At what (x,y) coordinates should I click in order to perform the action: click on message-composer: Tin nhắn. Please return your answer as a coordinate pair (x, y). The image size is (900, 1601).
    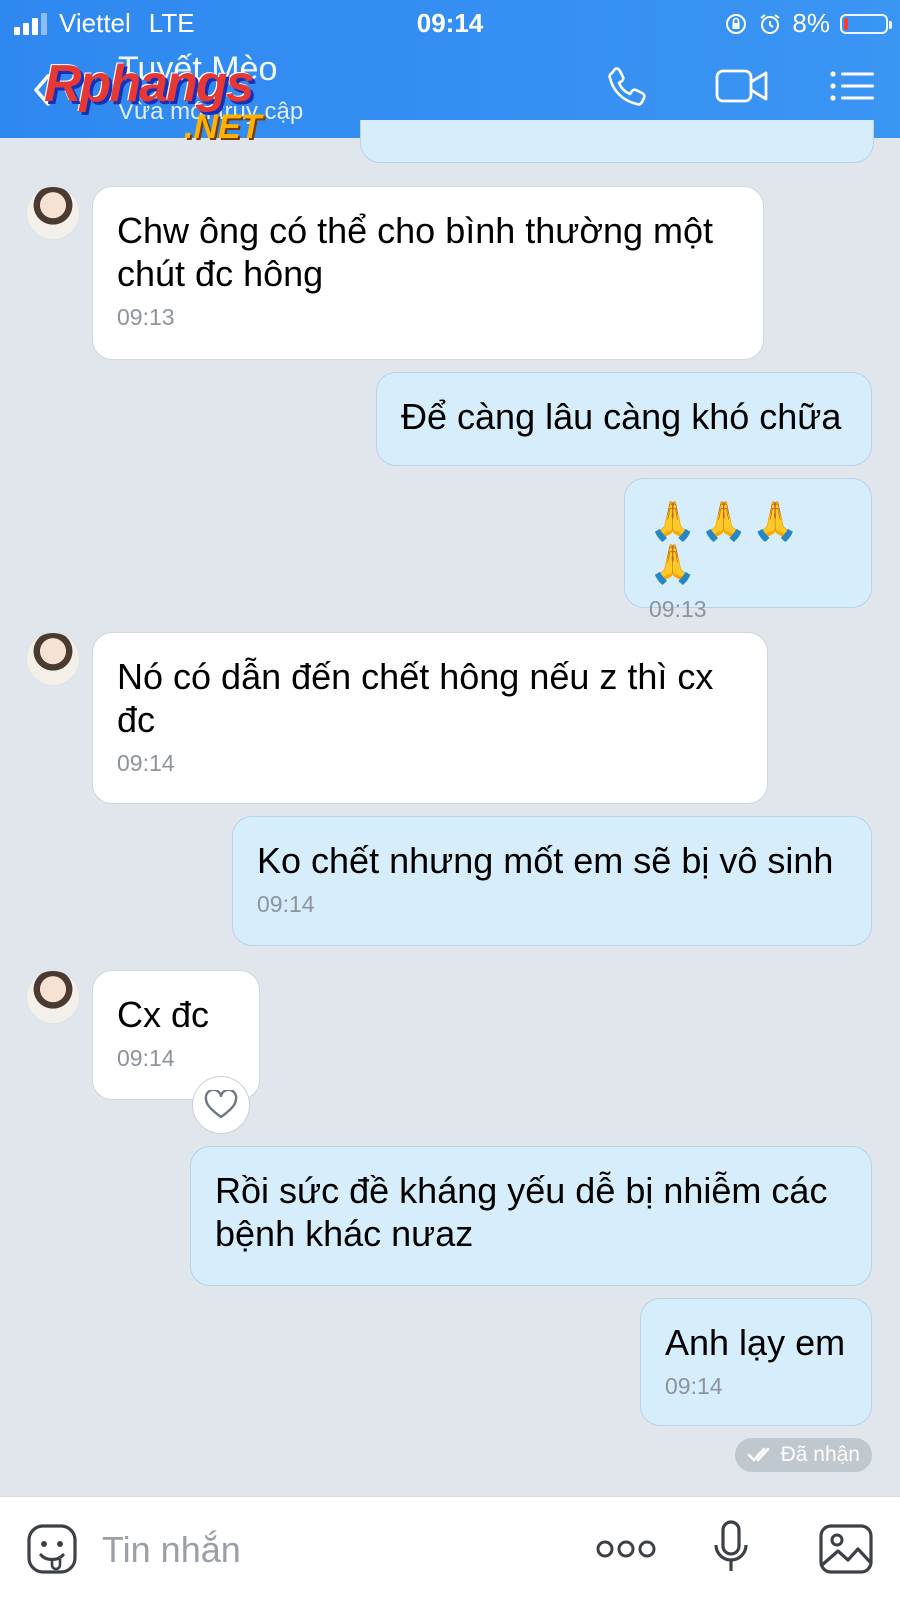
    Looking at the image, I should click on (450, 1548).